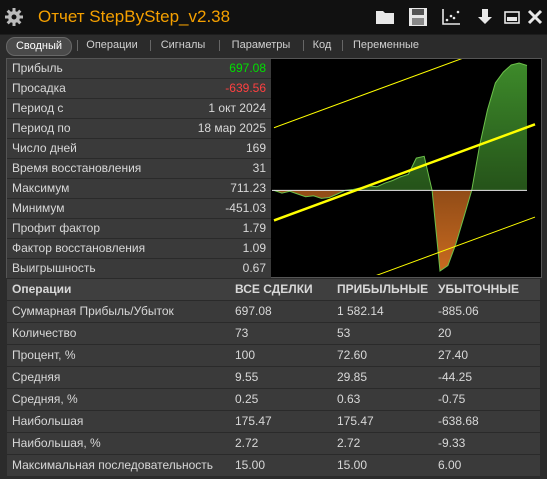 This screenshot has width=547, height=479. I want to click on cell: -638.68, so click(458, 421).